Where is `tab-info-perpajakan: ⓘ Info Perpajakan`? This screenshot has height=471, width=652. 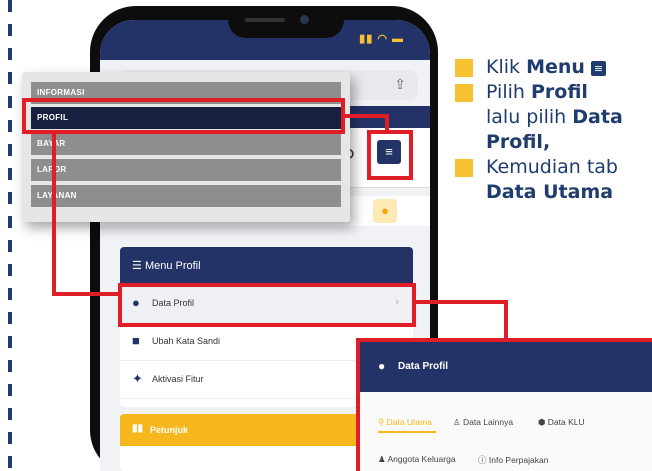 tab-info-perpajakan: ⓘ Info Perpajakan is located at coordinates (513, 460).